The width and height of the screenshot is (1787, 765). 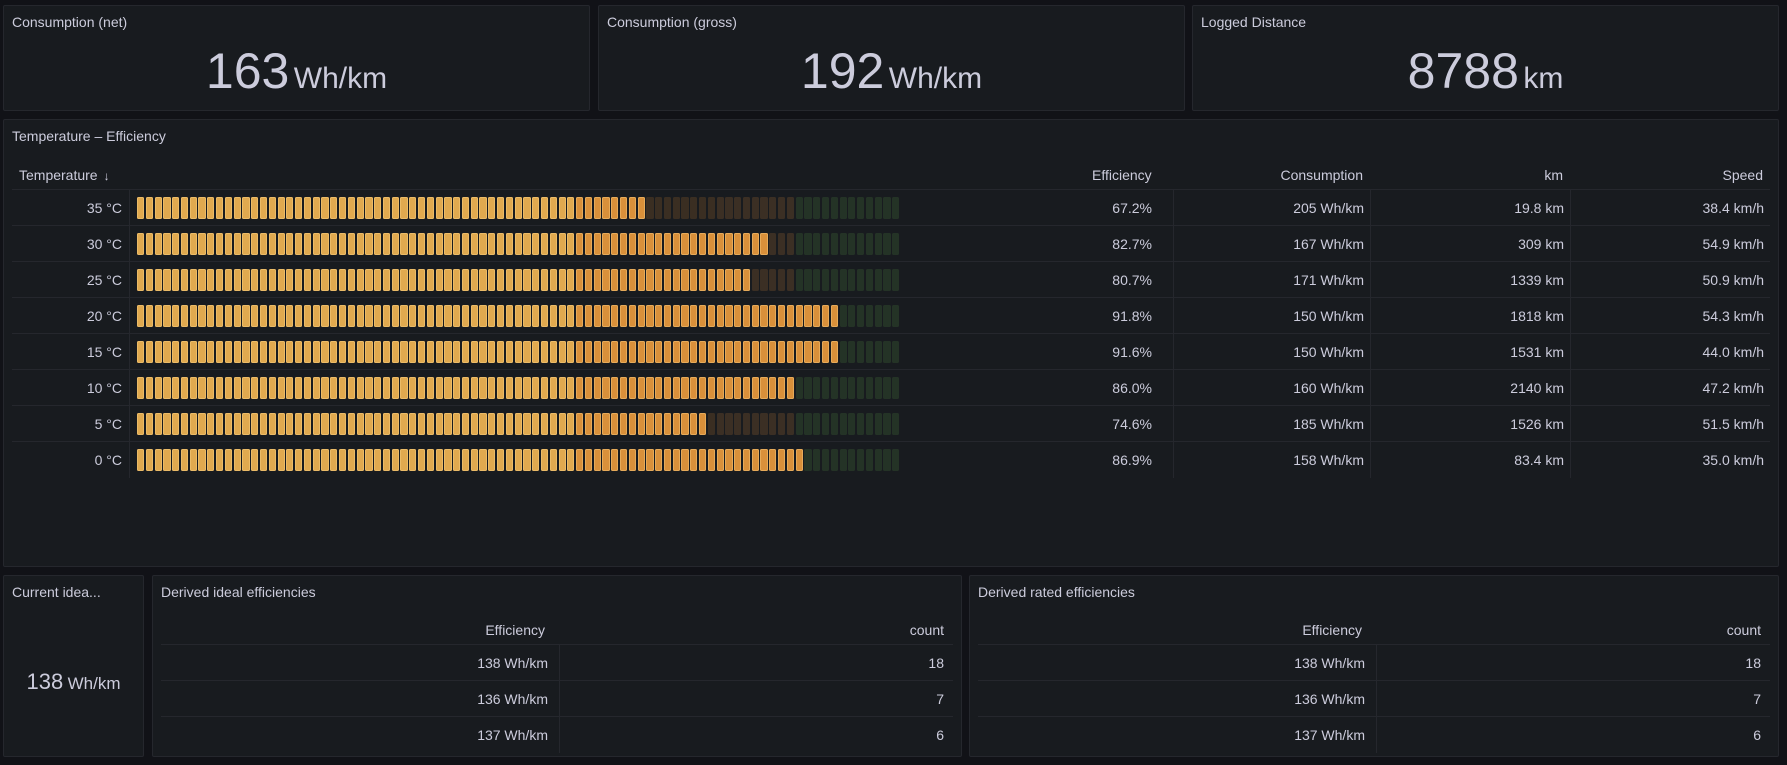 What do you see at coordinates (1329, 699) in the screenshot?
I see `efficiency-cell: 136 Wh/km` at bounding box center [1329, 699].